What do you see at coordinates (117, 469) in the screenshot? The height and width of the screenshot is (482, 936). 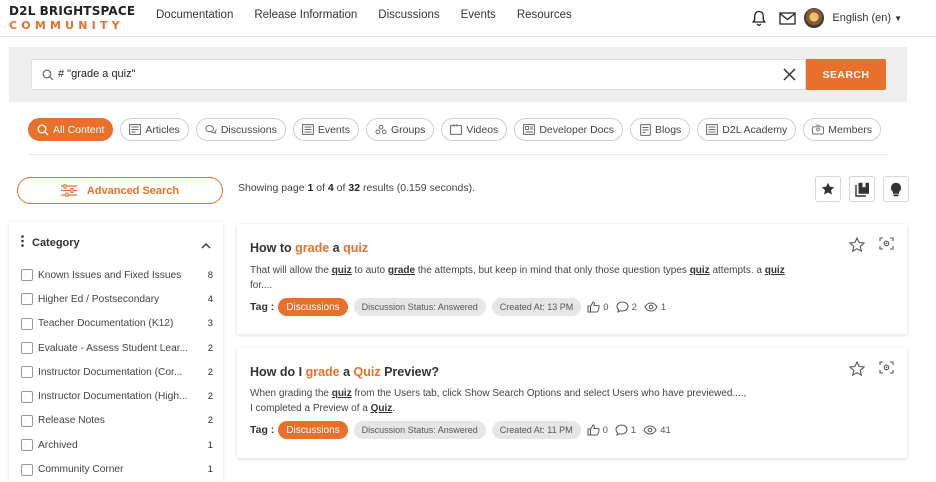 I see `category-item: Community Corner 1` at bounding box center [117, 469].